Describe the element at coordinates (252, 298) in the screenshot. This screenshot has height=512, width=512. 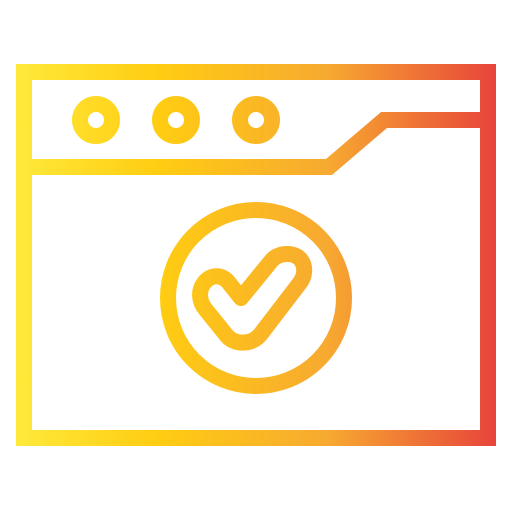
I see `checkmark-icon` at that location.